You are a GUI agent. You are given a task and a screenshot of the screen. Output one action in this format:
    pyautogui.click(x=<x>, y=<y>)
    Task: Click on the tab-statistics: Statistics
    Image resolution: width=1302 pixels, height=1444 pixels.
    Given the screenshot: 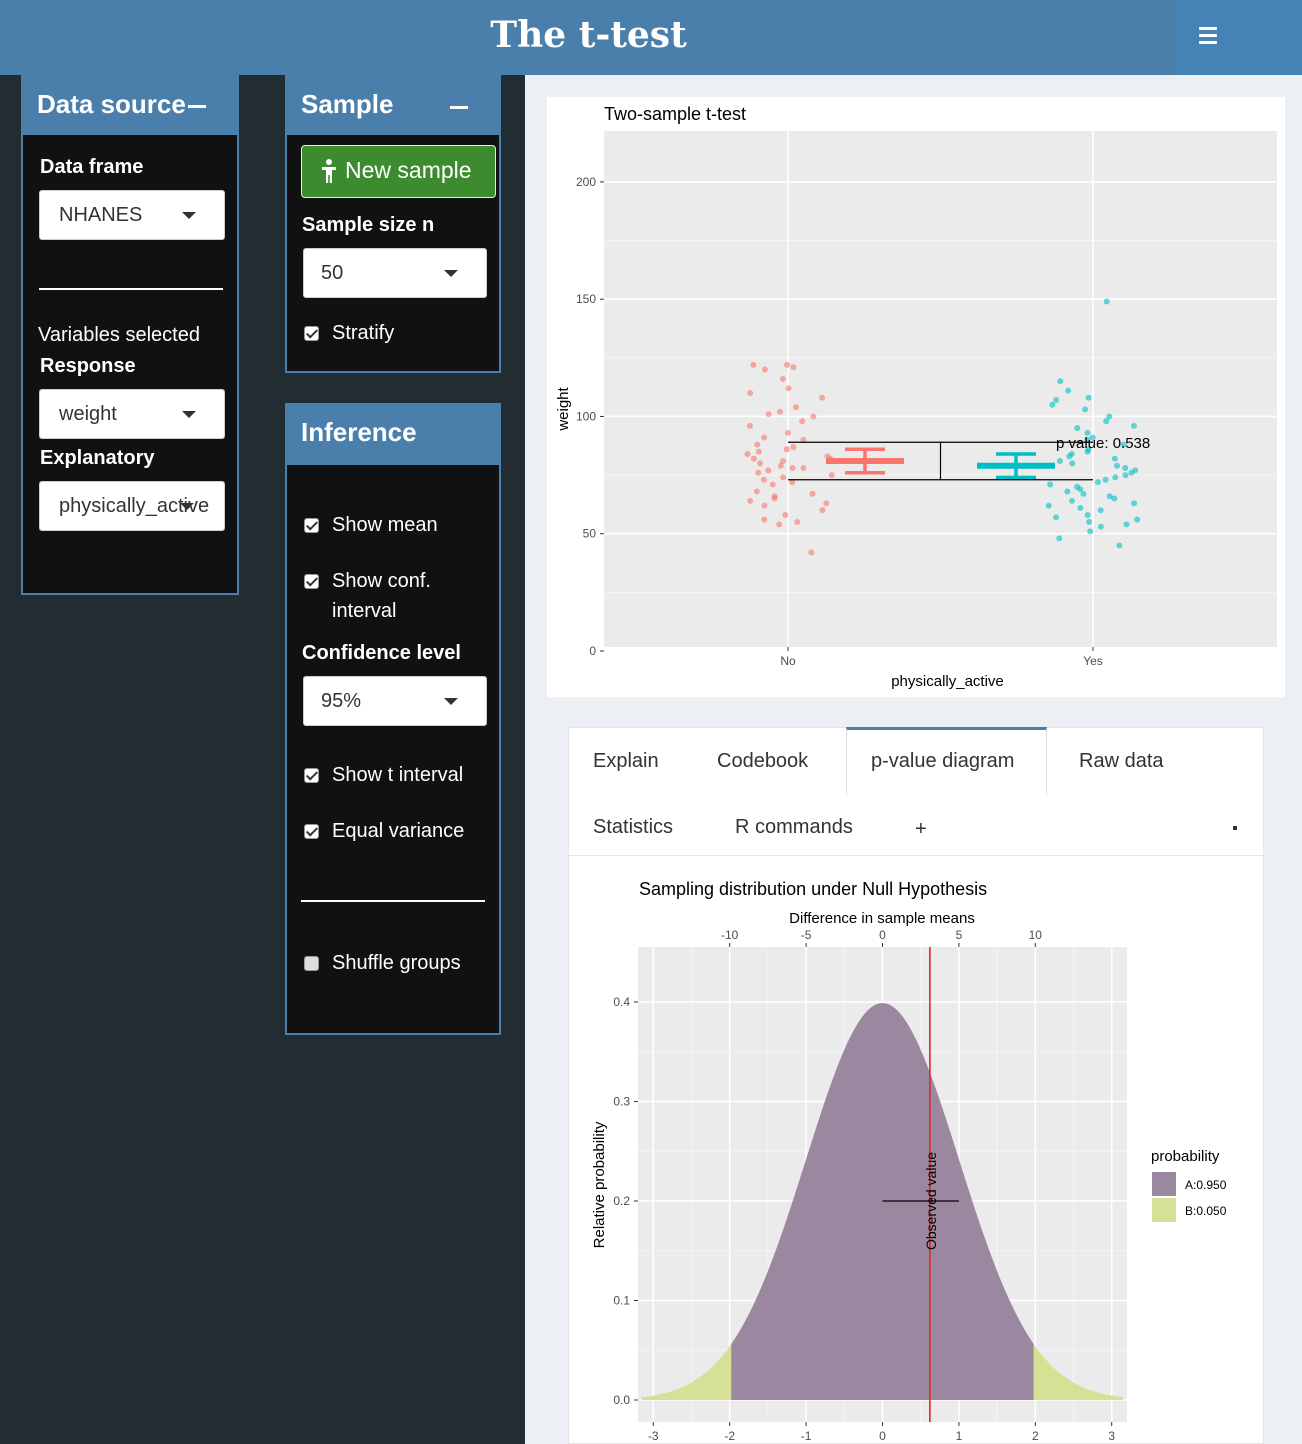 What is the action you would take?
    pyautogui.click(x=633, y=827)
    